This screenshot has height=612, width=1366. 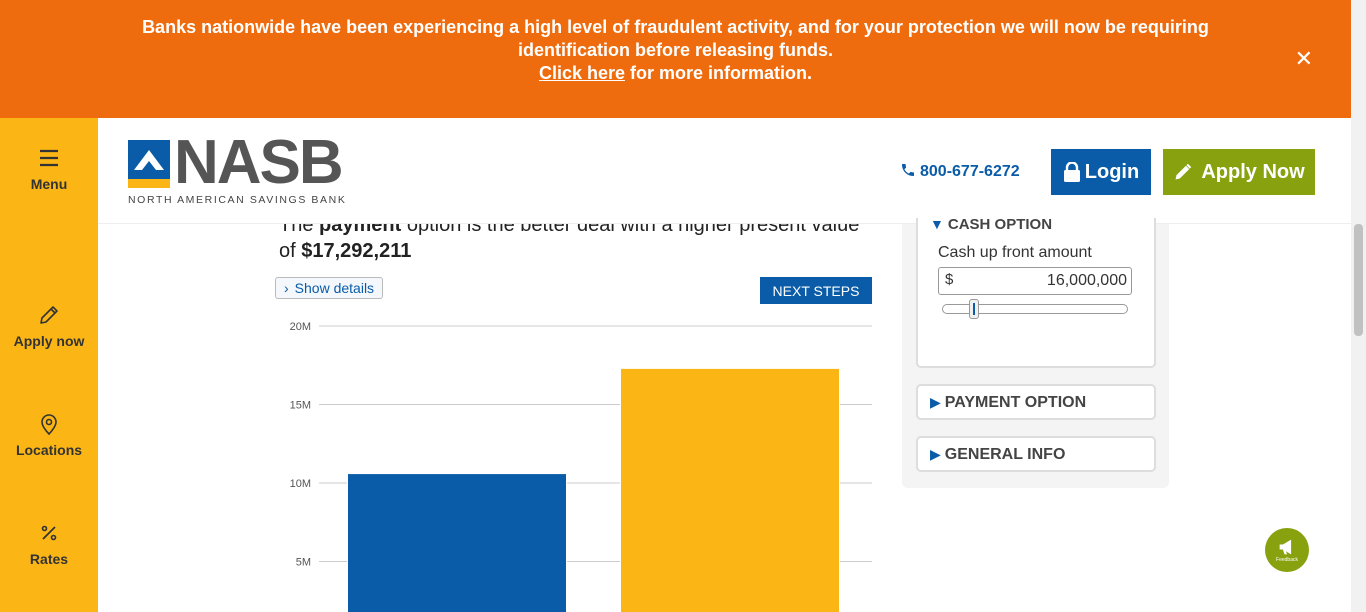 I want to click on feedback-button: Feedback, so click(x=1287, y=550).